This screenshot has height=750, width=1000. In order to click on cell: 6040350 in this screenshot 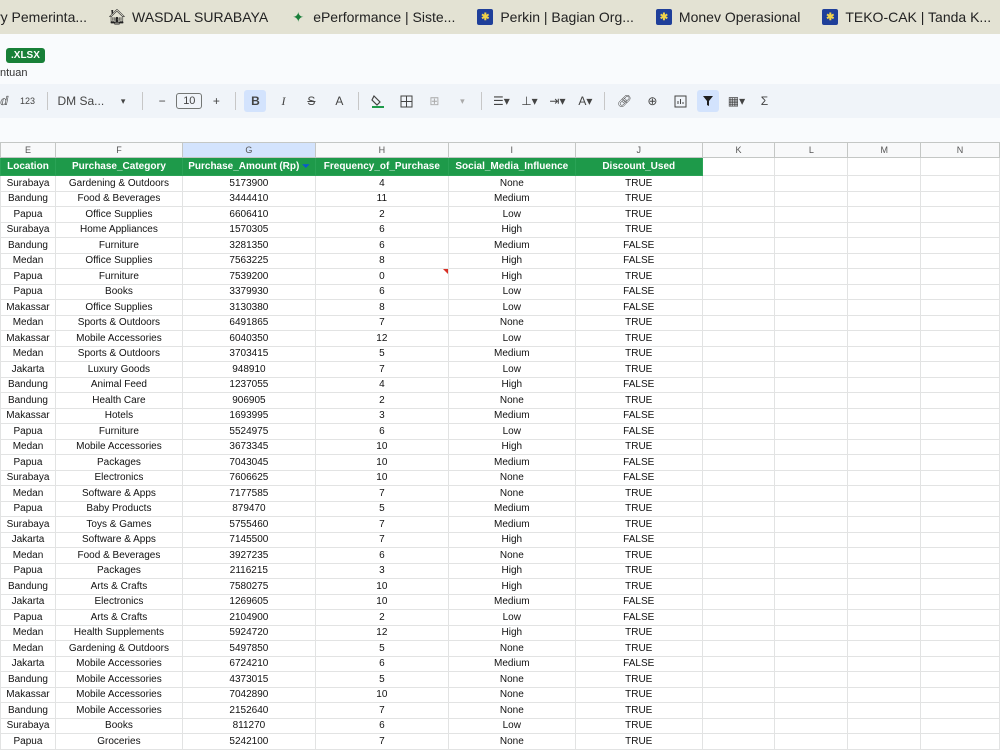, I will do `click(248, 338)`.